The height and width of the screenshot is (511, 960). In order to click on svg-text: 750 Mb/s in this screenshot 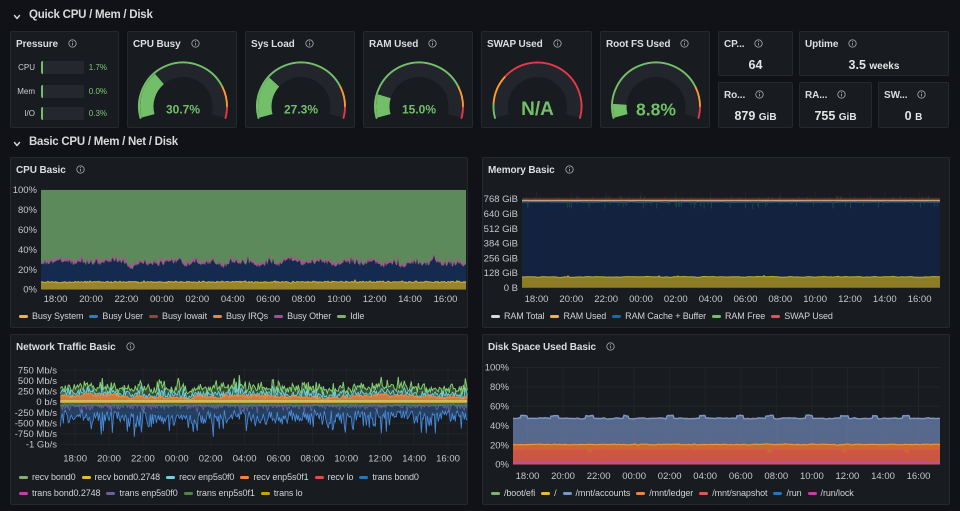, I will do `click(37, 370)`.